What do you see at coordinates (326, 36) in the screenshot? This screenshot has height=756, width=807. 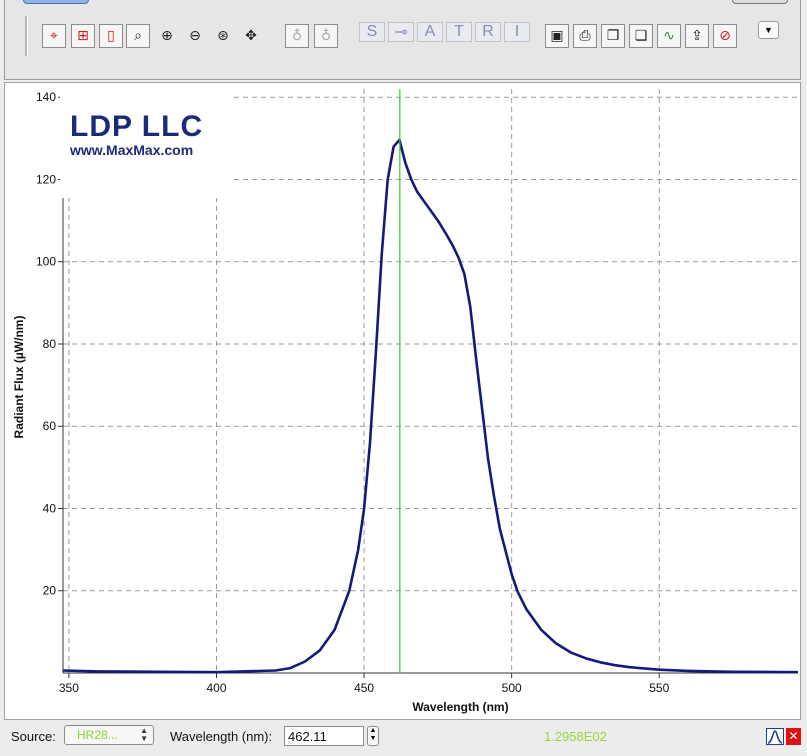 I see `lamp-on-icon: ♁` at bounding box center [326, 36].